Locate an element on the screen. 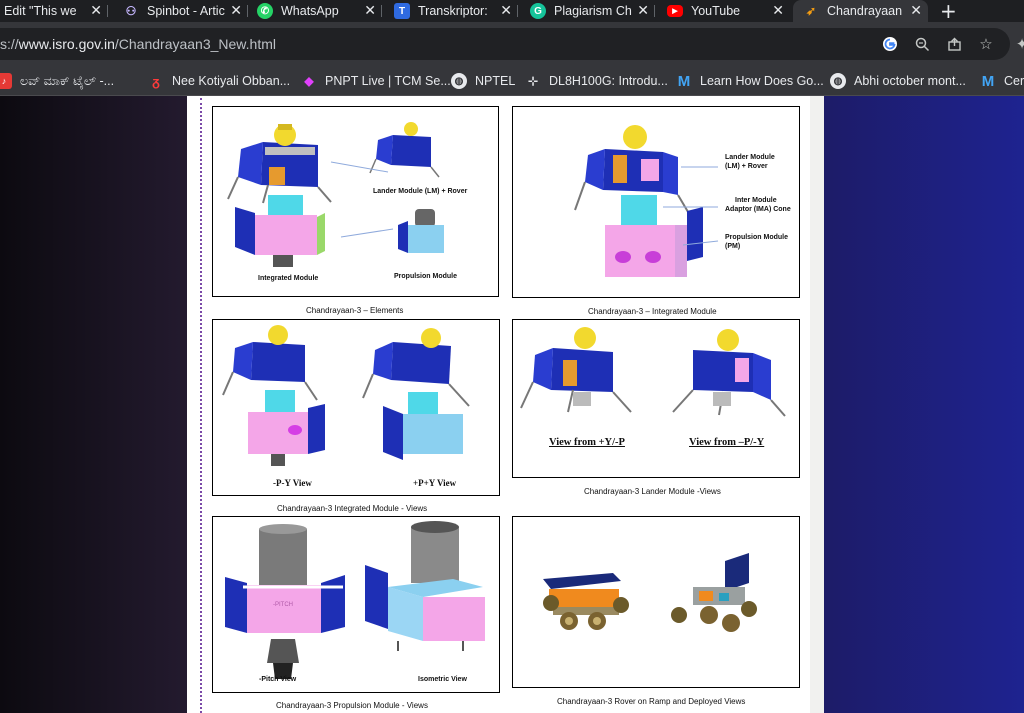 Image resolution: width=1024 pixels, height=713 pixels. url-host: www.isro.gov.in is located at coordinates (66, 44).